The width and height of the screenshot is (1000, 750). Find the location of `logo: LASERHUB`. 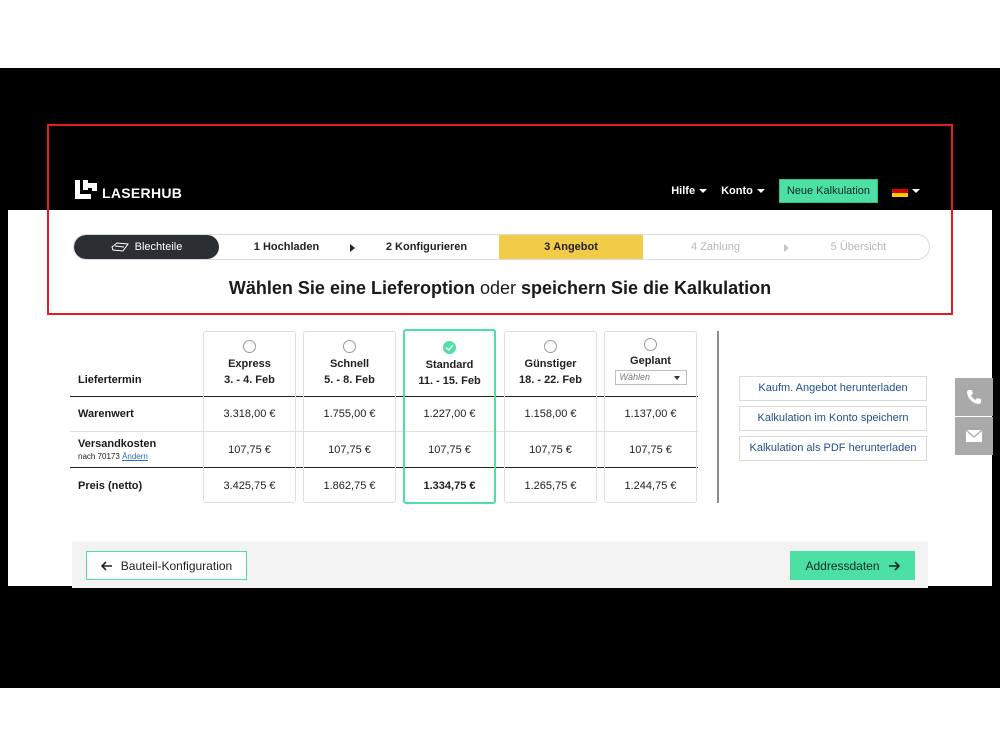

logo: LASERHUB is located at coordinates (128, 189).